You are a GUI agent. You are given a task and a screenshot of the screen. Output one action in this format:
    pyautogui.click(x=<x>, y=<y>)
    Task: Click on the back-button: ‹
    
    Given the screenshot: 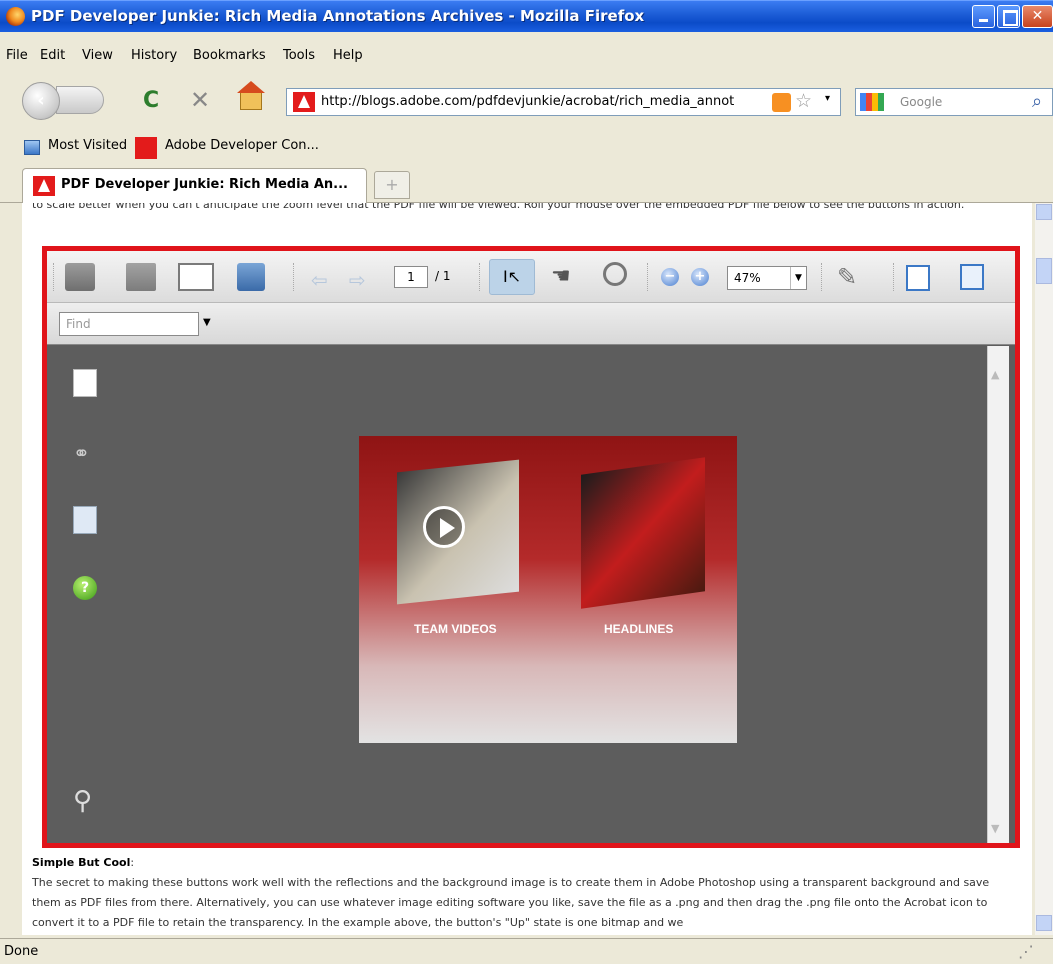 What is the action you would take?
    pyautogui.click(x=41, y=101)
    